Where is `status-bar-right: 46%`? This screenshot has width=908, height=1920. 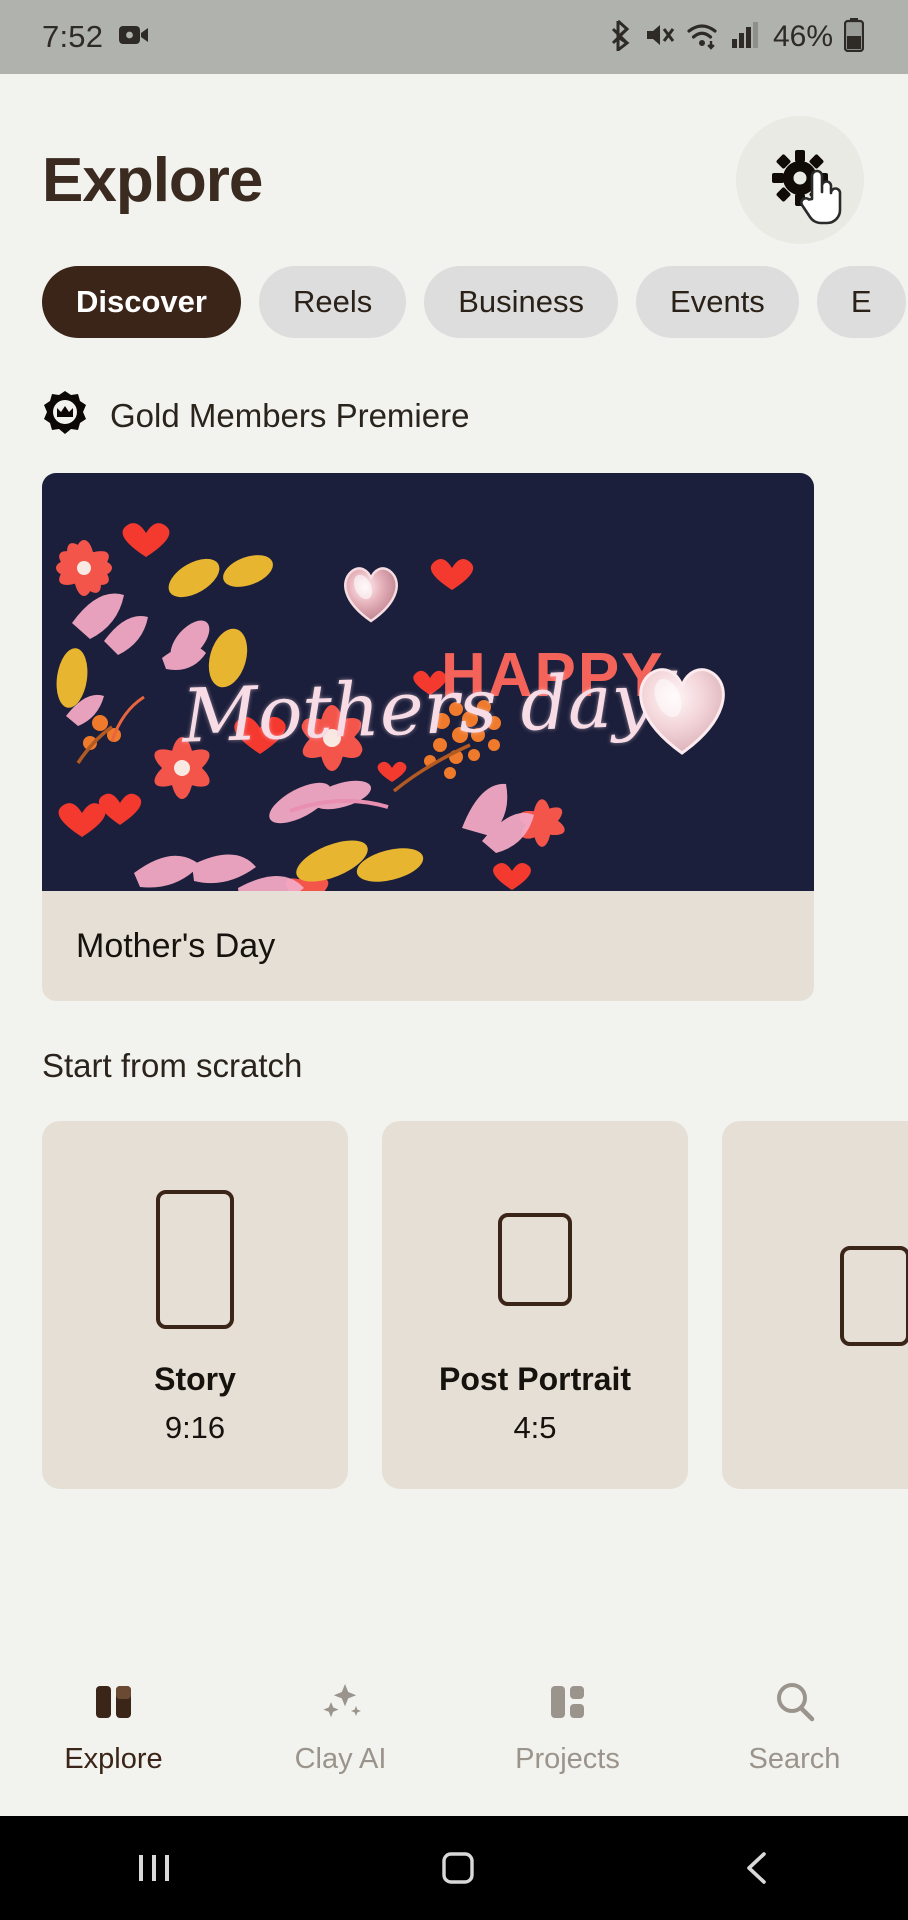 status-bar-right: 46% is located at coordinates (742, 37).